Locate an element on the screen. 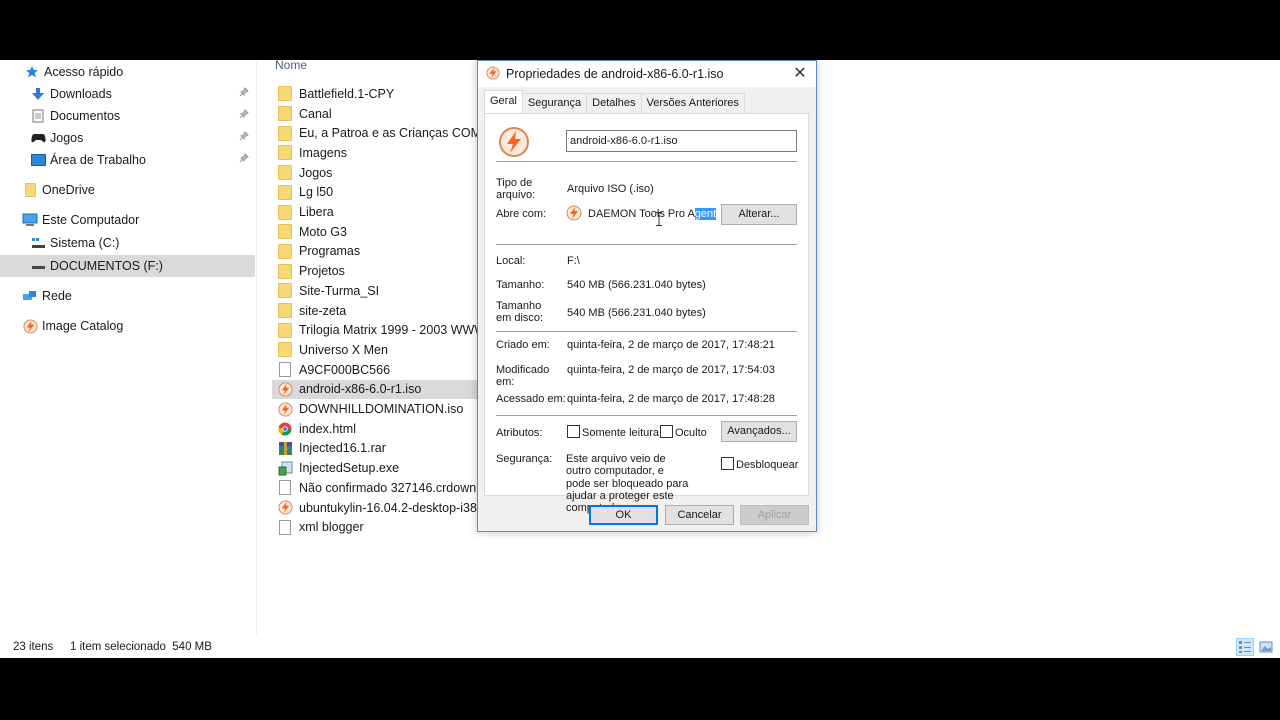  sidebar-item-downloads: Downloads is located at coordinates (127, 94).